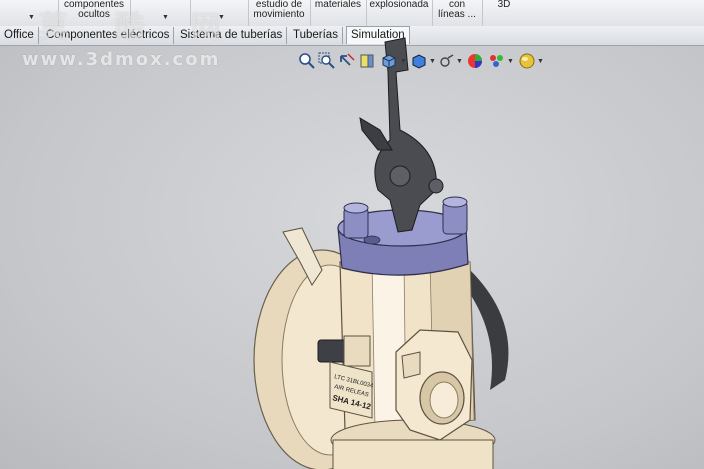  I want to click on model-cap-hole, so click(372, 240).